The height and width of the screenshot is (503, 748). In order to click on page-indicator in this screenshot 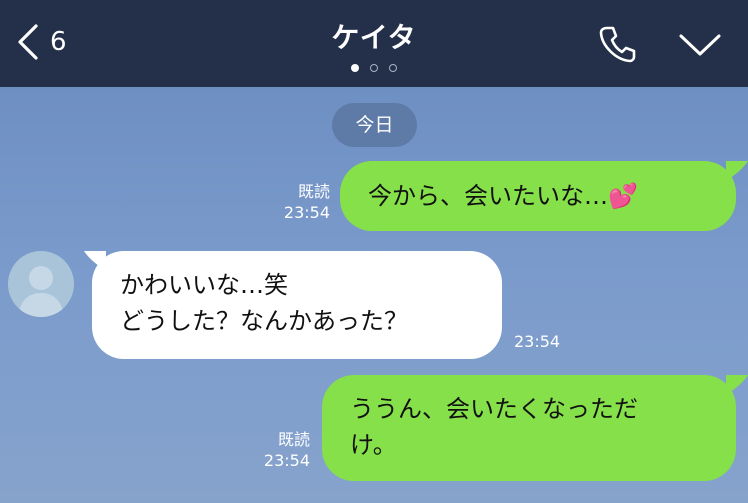, I will do `click(374, 68)`.